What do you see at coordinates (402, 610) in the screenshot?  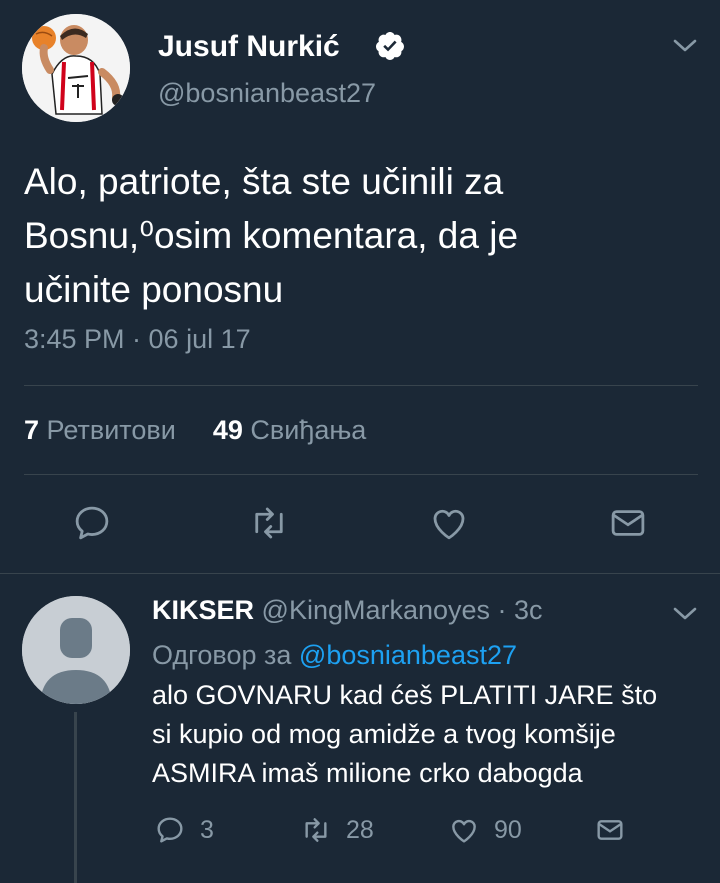 I see `reply-handle-time: @KingMarkanoyes · 3с` at bounding box center [402, 610].